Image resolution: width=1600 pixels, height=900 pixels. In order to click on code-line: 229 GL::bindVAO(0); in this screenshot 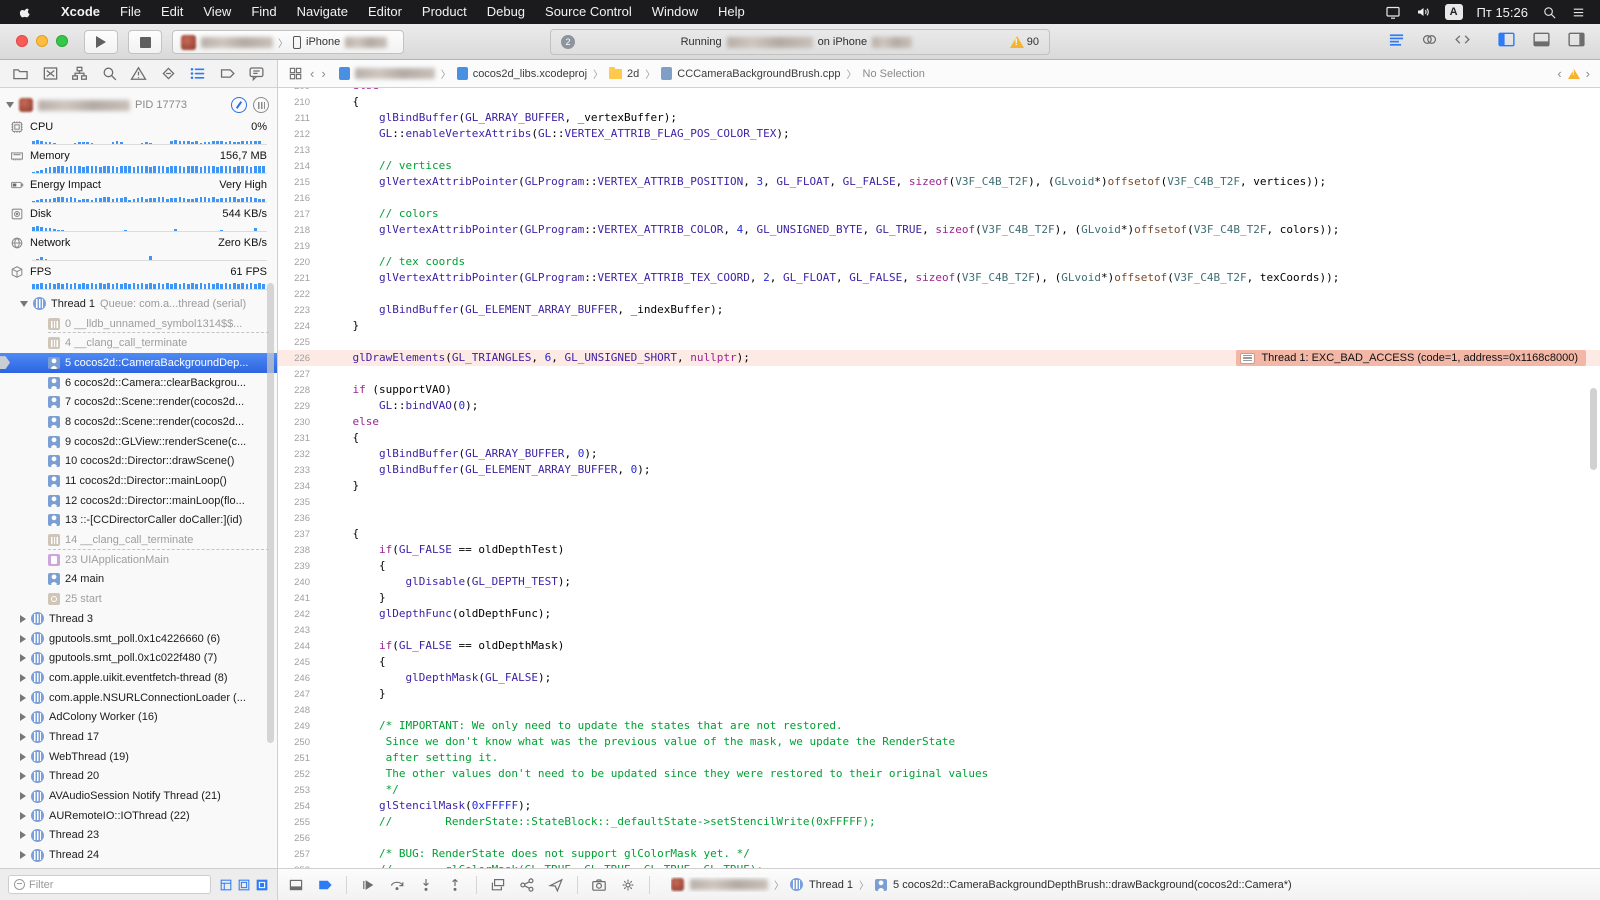, I will do `click(939, 406)`.